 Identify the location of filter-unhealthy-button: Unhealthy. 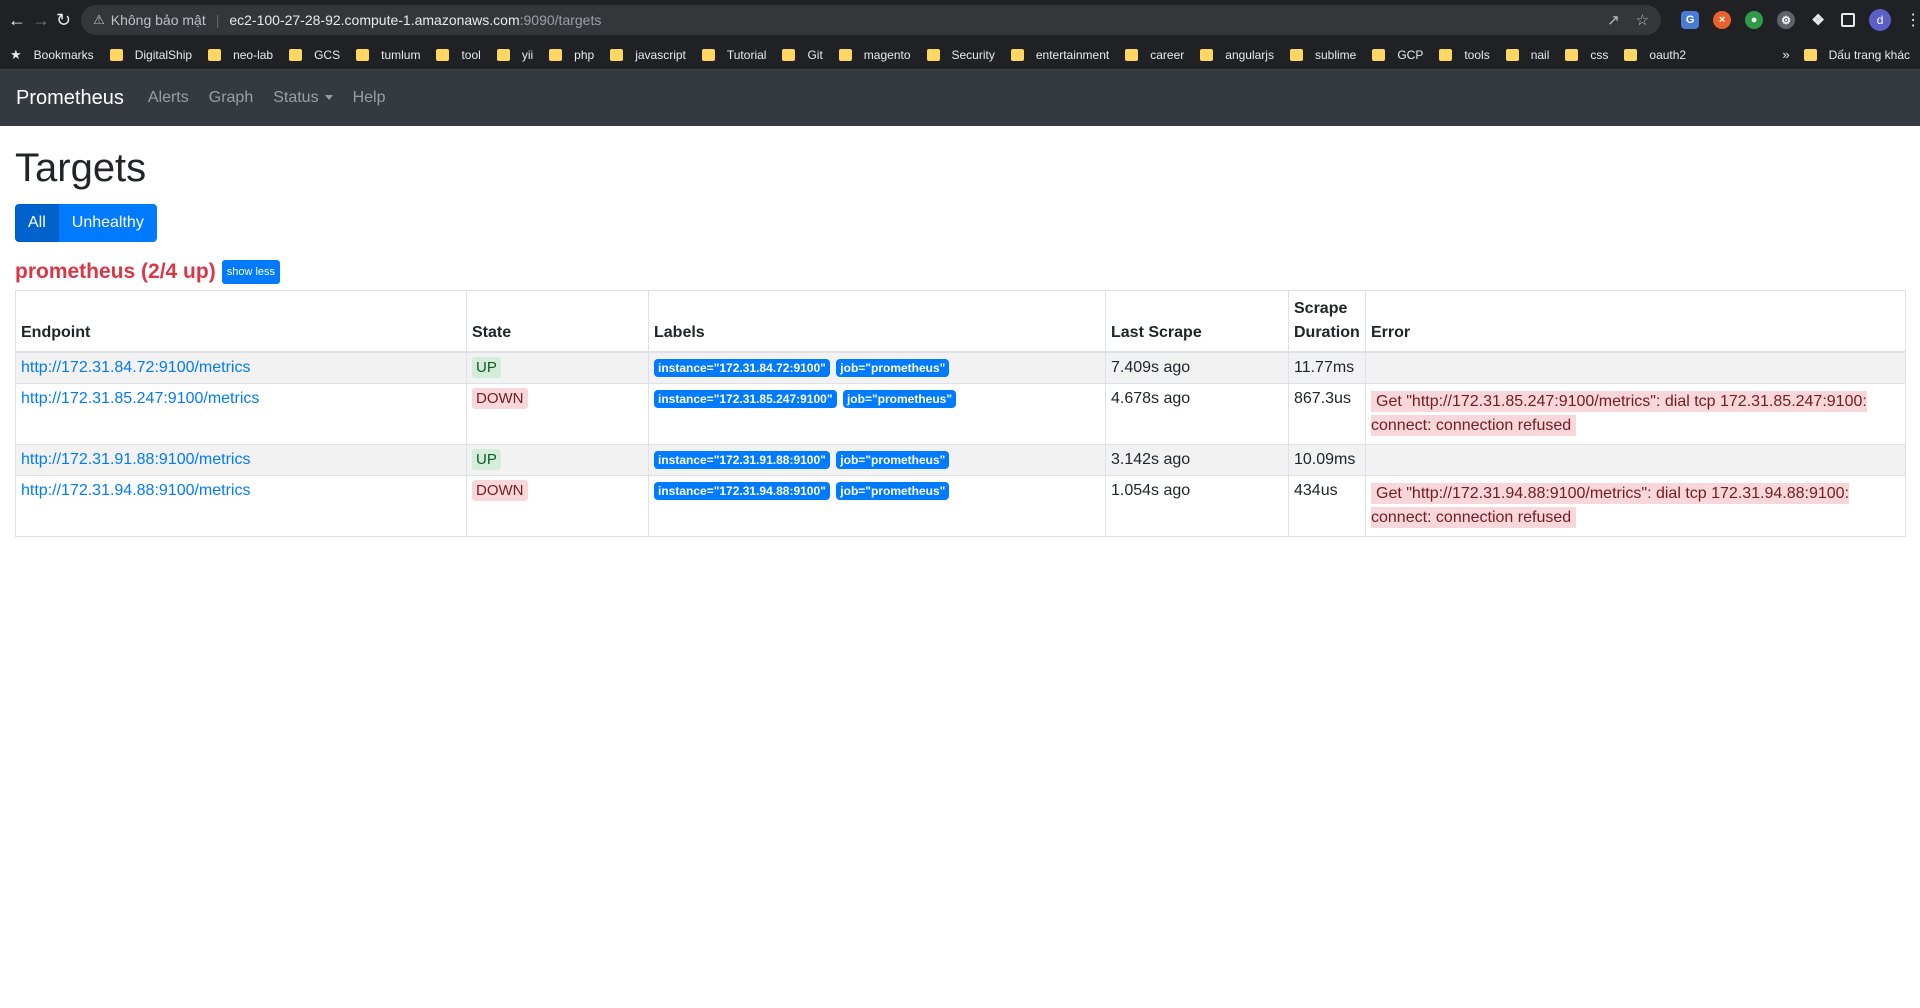
(107, 223).